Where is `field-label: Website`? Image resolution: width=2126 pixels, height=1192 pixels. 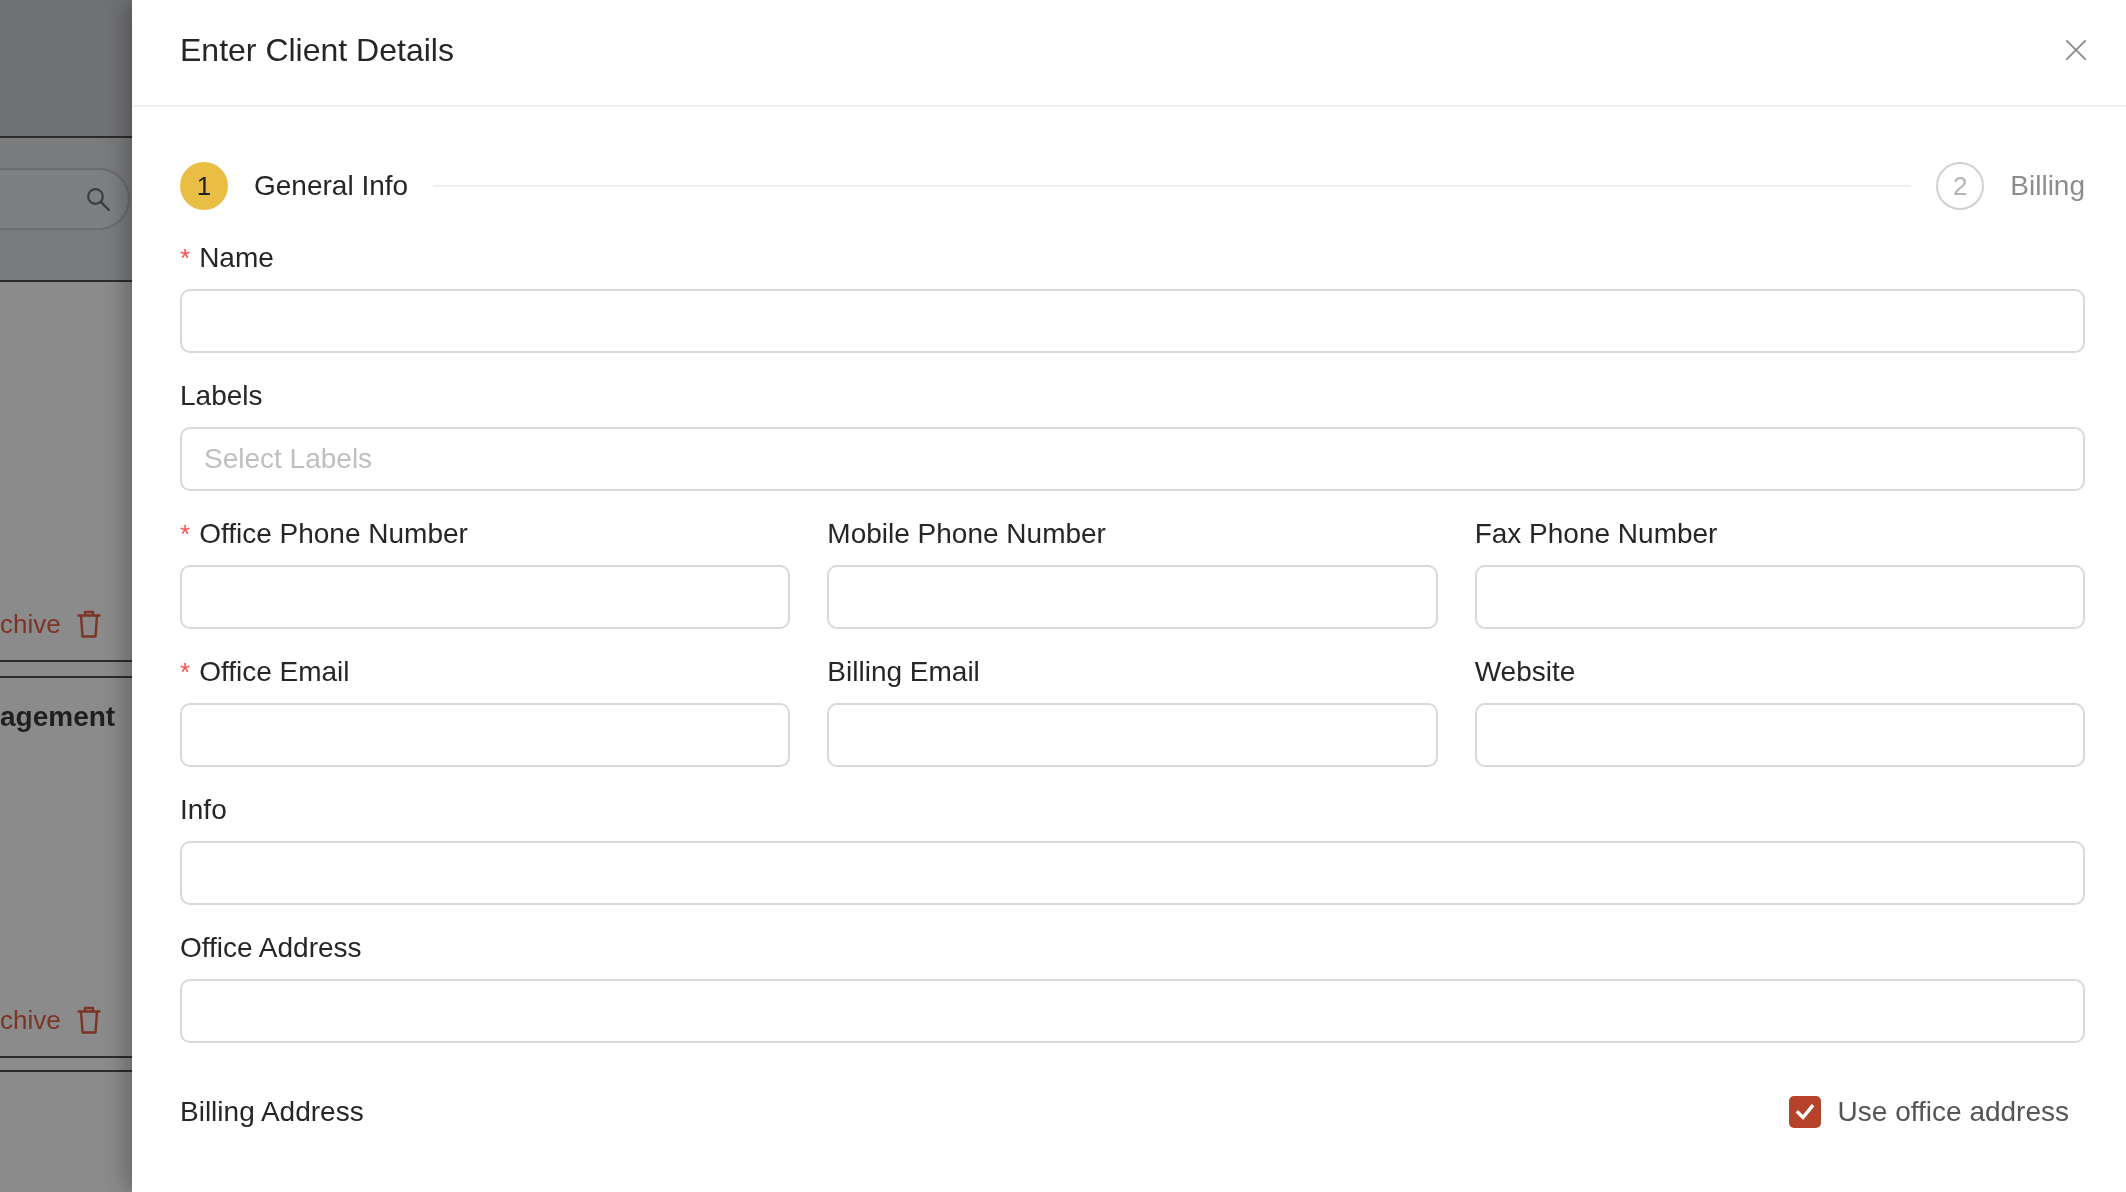 field-label: Website is located at coordinates (1525, 672).